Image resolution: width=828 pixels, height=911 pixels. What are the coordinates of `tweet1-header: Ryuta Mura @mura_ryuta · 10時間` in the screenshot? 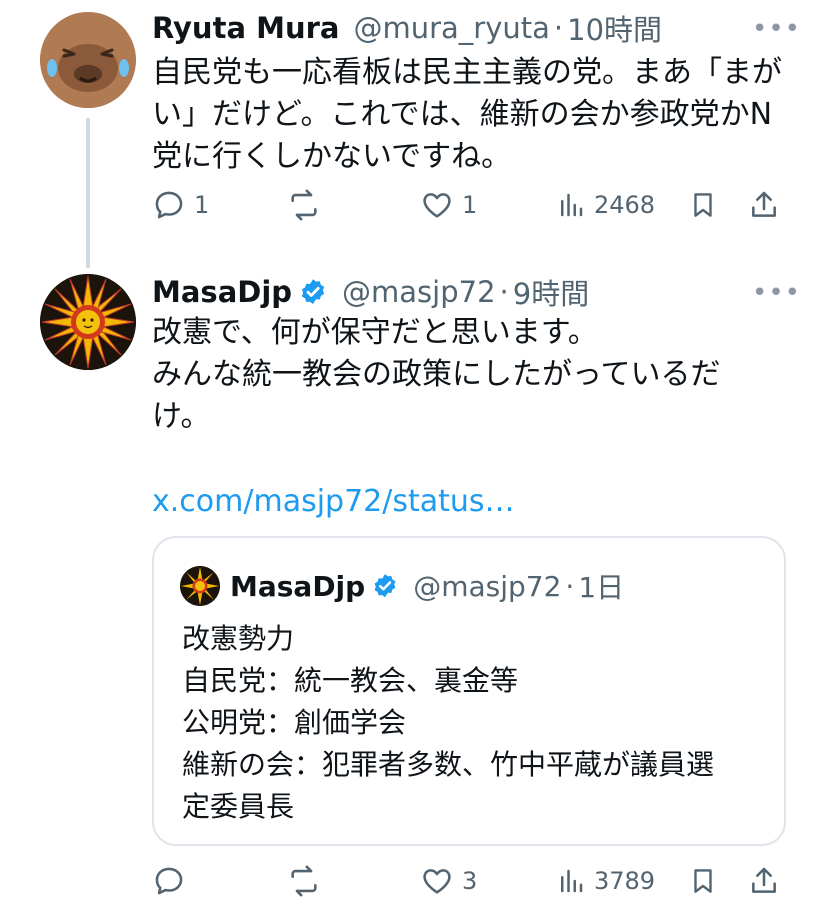 It's located at (407, 28).